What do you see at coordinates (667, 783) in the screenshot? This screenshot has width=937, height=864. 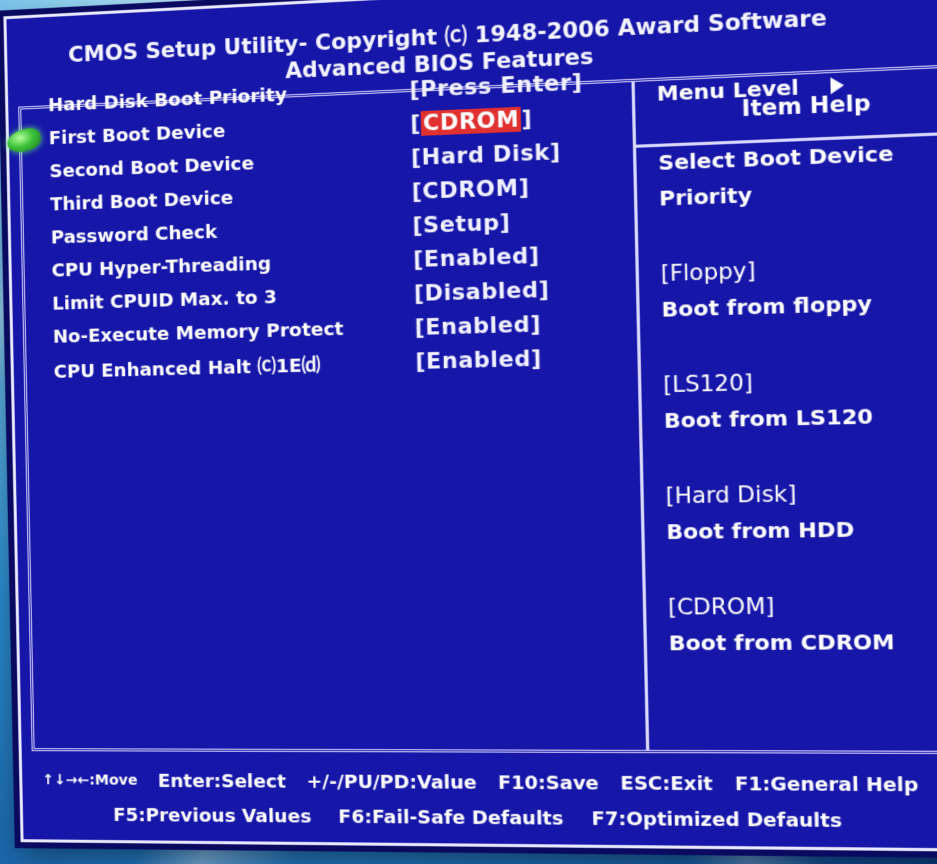 I see `key-exit: ESC:Exit` at bounding box center [667, 783].